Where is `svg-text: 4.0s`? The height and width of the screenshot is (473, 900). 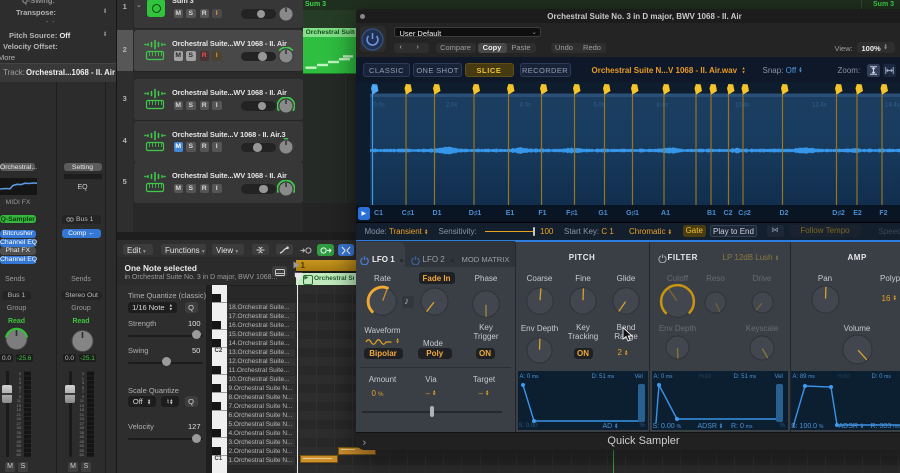
svg-text: 4.0s is located at coordinates (524, 106).